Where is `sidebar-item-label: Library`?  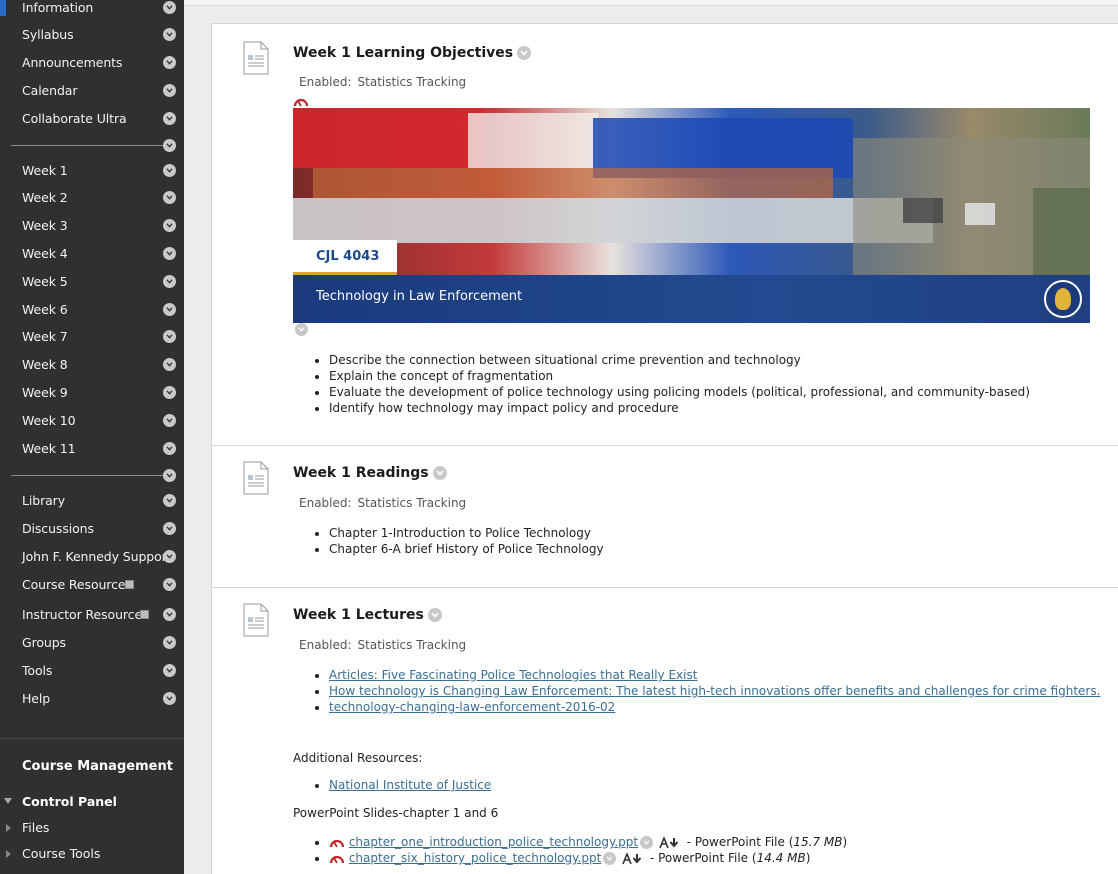
sidebar-item-label: Library is located at coordinates (44, 500).